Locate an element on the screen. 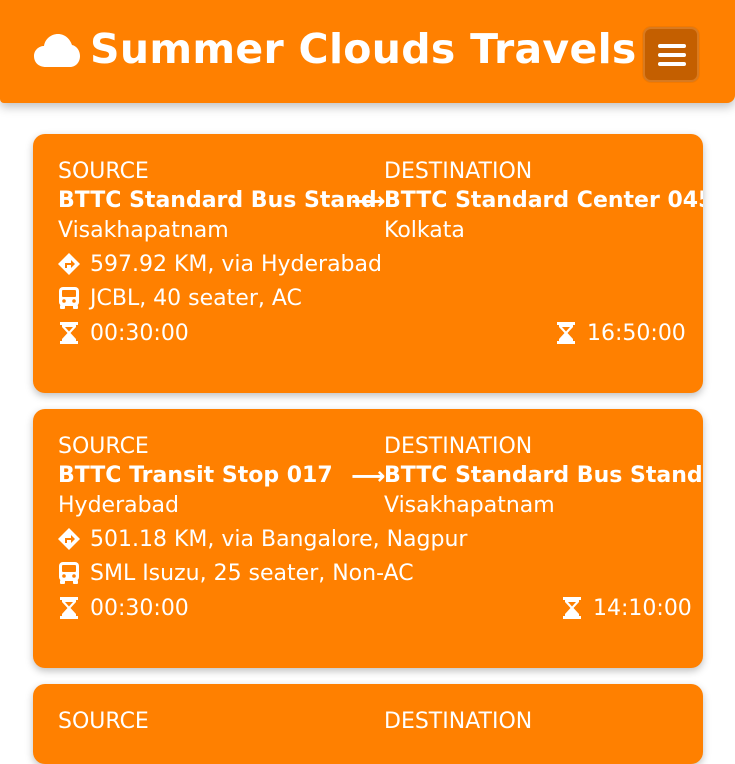 Image resolution: width=735 pixels, height=764 pixels. navbar: Summer Clouds Travels is located at coordinates (367, 51).